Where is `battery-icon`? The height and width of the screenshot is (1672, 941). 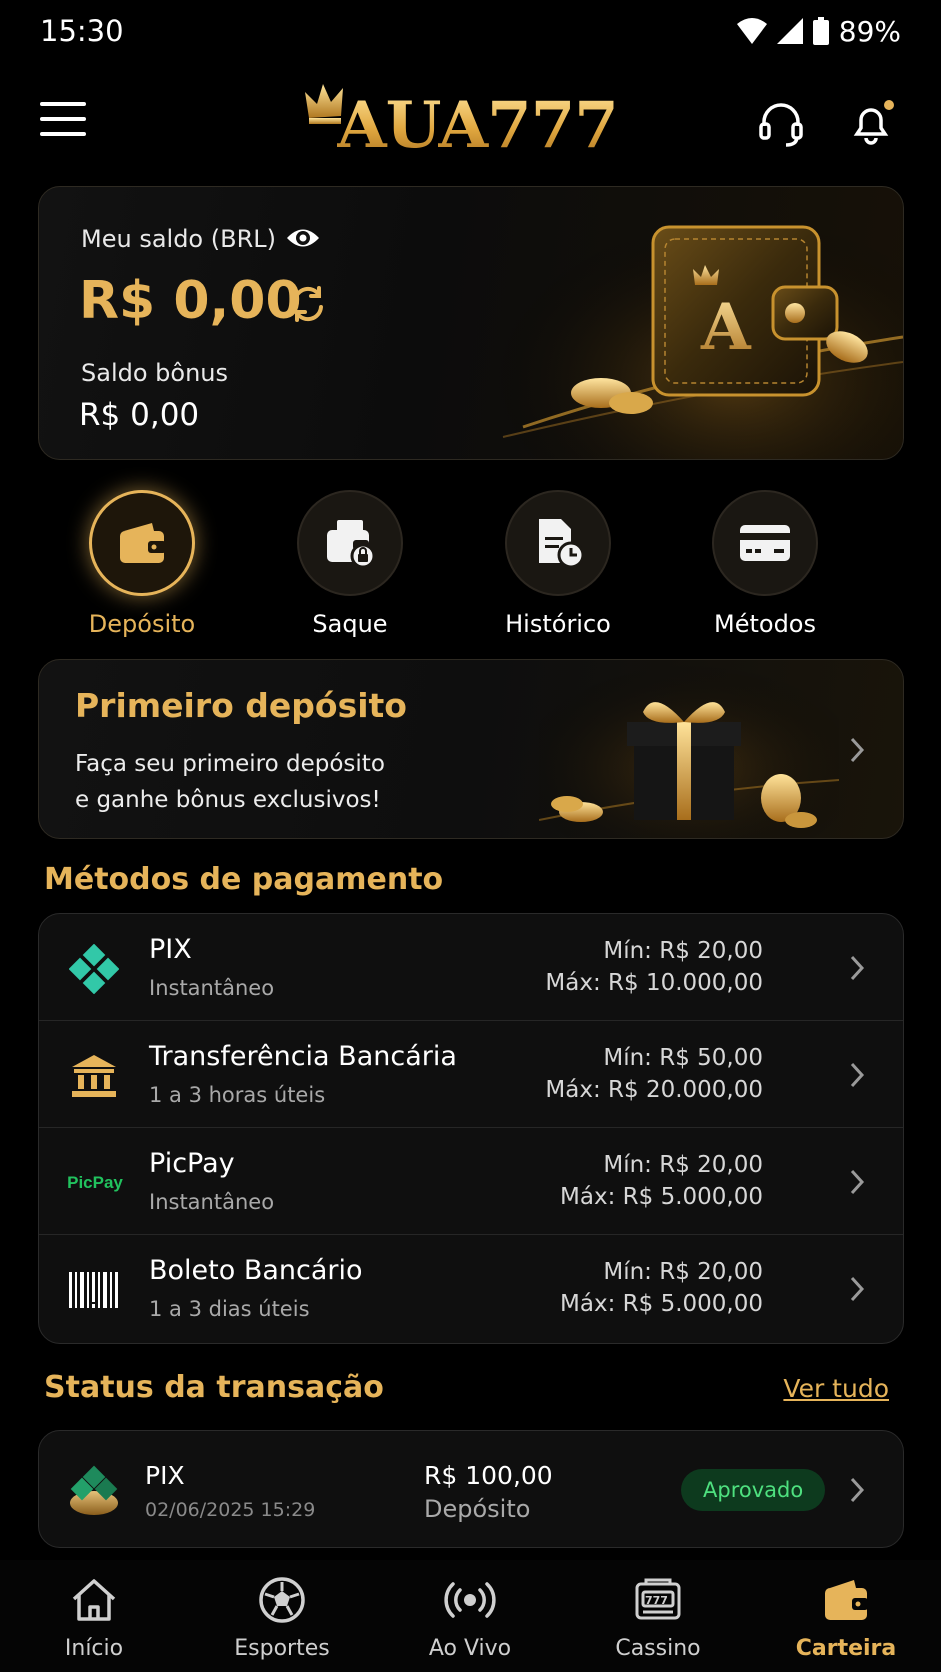
battery-icon is located at coordinates (820, 31).